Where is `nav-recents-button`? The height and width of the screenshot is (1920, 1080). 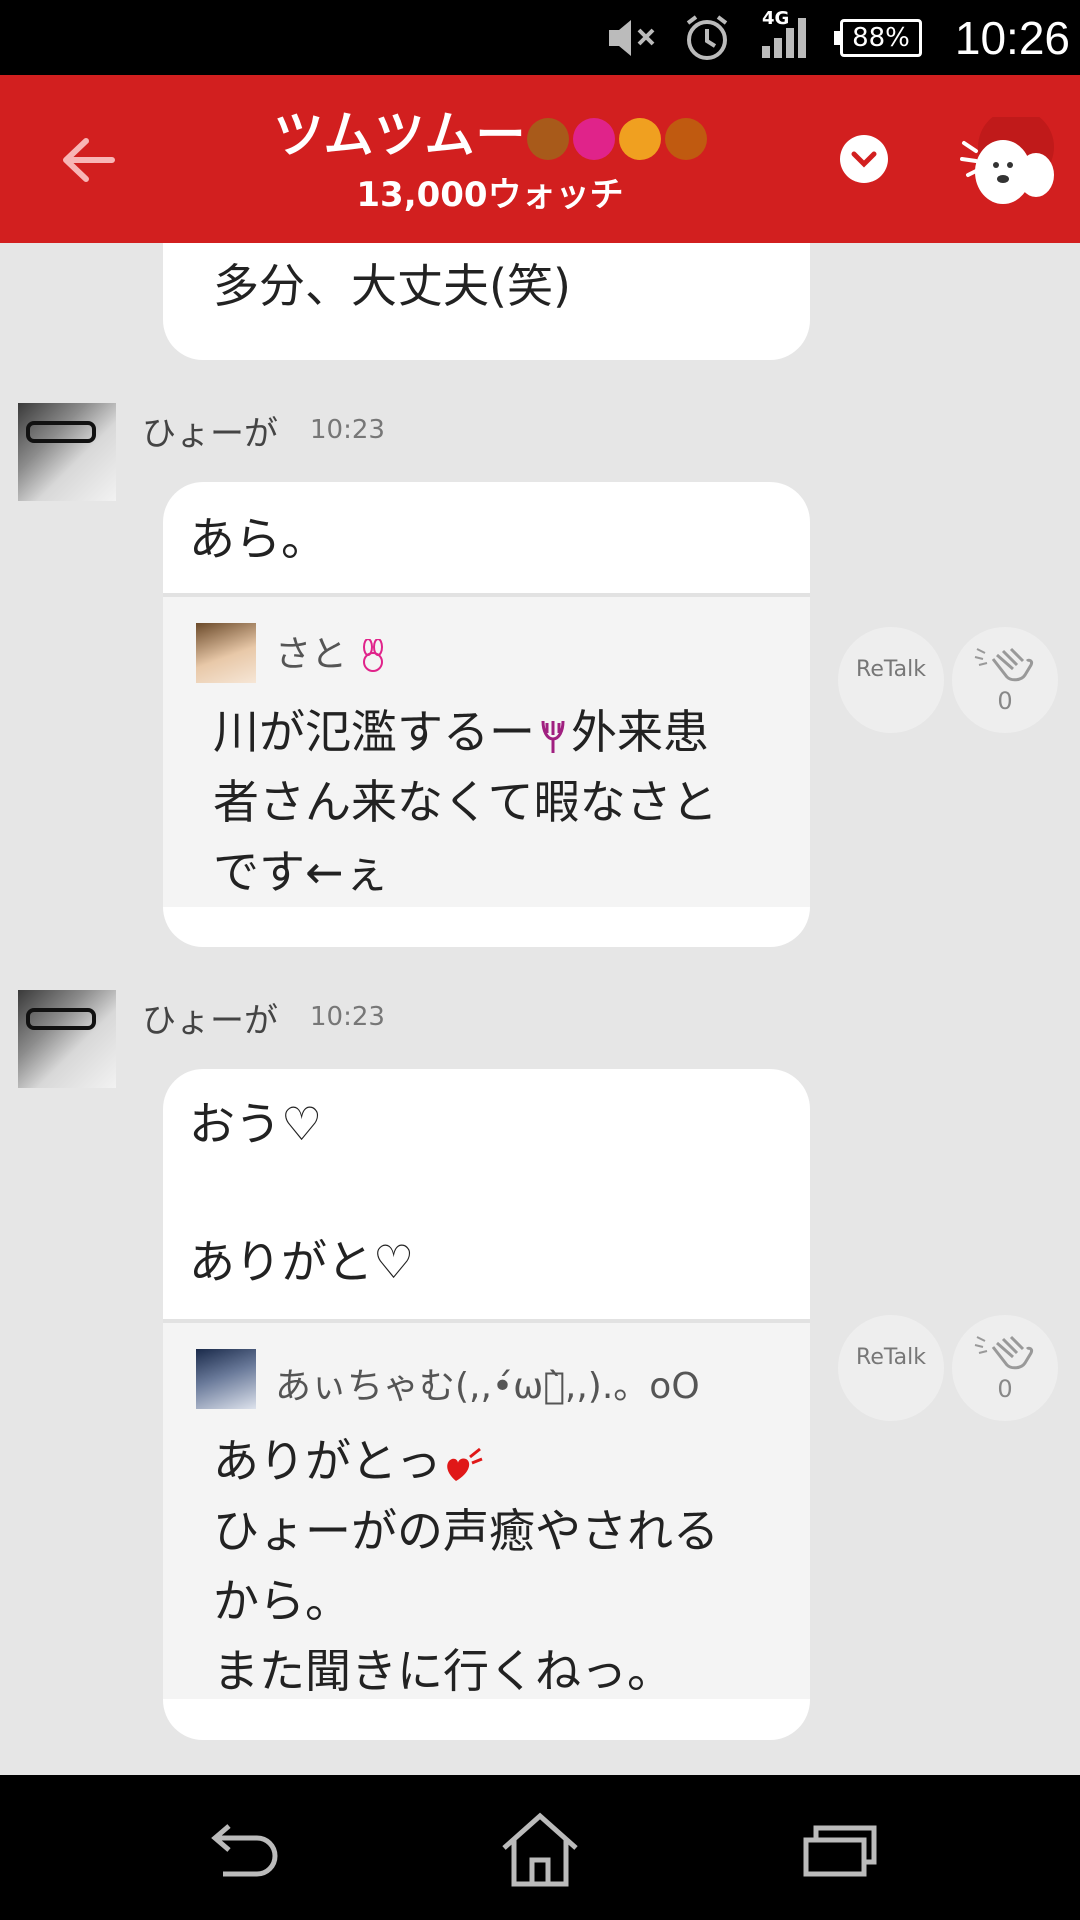
nav-recents-button is located at coordinates (840, 1850).